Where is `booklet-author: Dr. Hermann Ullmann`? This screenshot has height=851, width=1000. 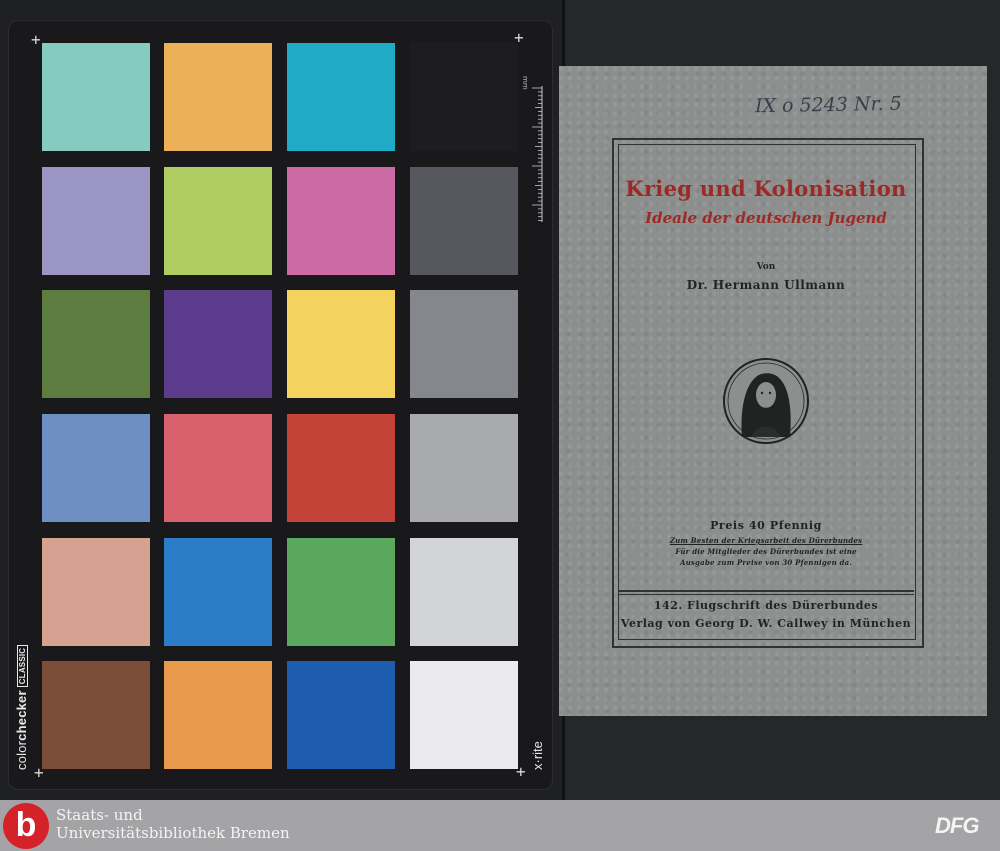
booklet-author: Dr. Hermann Ullmann is located at coordinates (766, 285).